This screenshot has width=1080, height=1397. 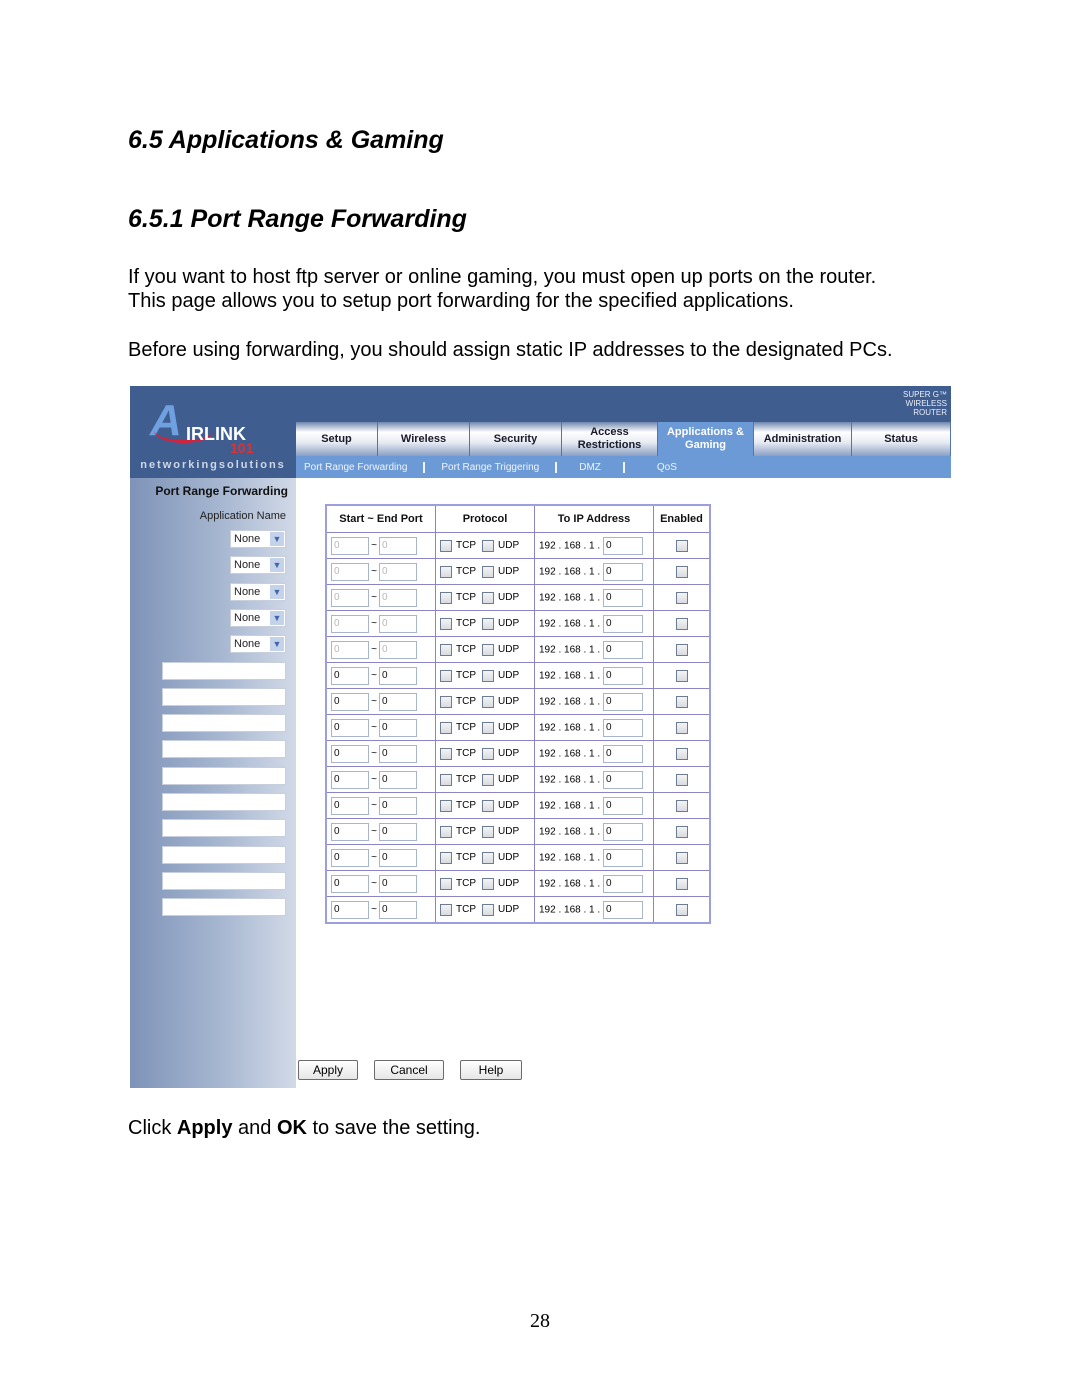 What do you see at coordinates (706, 439) in the screenshot?
I see `tab-applications-gaming: Applications & Gaming` at bounding box center [706, 439].